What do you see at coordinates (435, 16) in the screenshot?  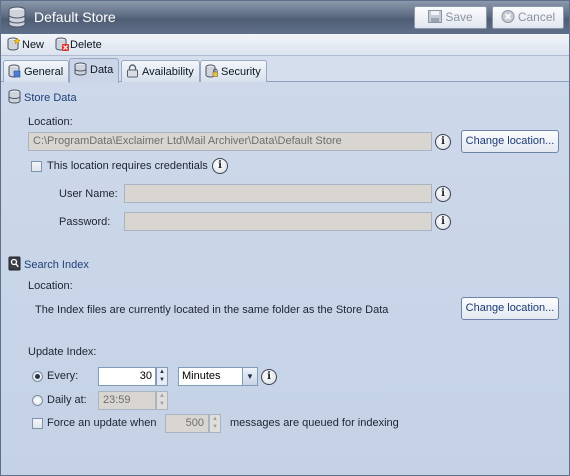 I see `floppy-disk-icon` at bounding box center [435, 16].